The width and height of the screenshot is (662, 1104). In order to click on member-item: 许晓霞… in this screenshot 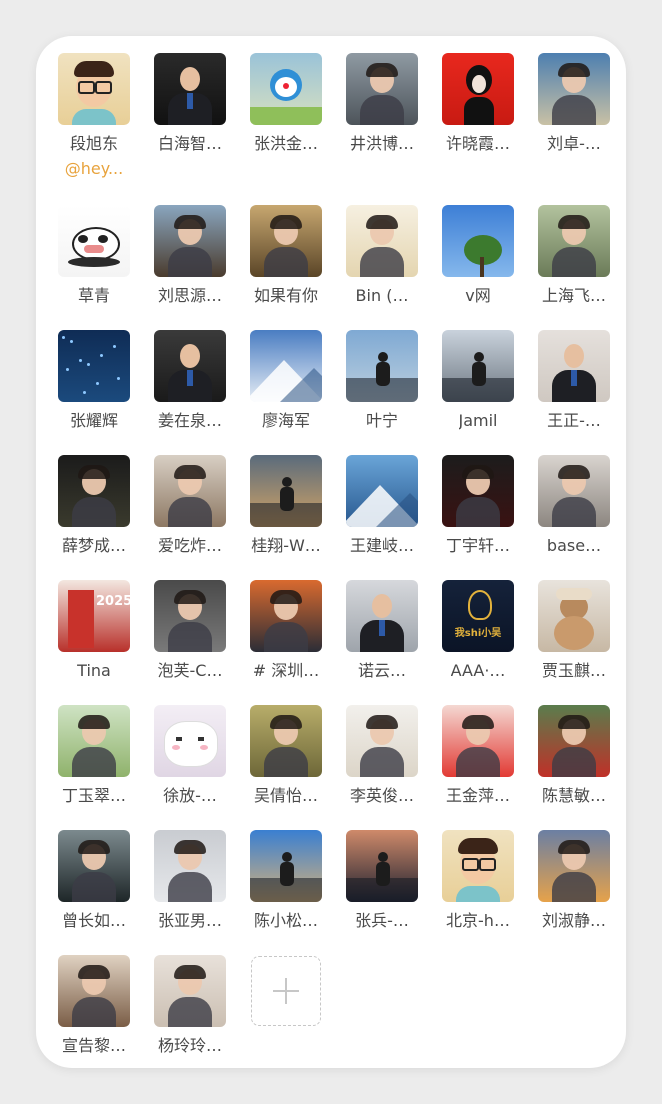, I will do `click(478, 103)`.